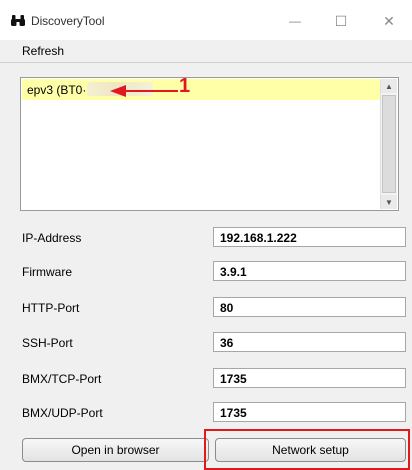  I want to click on ip-address-label: IP-Address, so click(52, 238).